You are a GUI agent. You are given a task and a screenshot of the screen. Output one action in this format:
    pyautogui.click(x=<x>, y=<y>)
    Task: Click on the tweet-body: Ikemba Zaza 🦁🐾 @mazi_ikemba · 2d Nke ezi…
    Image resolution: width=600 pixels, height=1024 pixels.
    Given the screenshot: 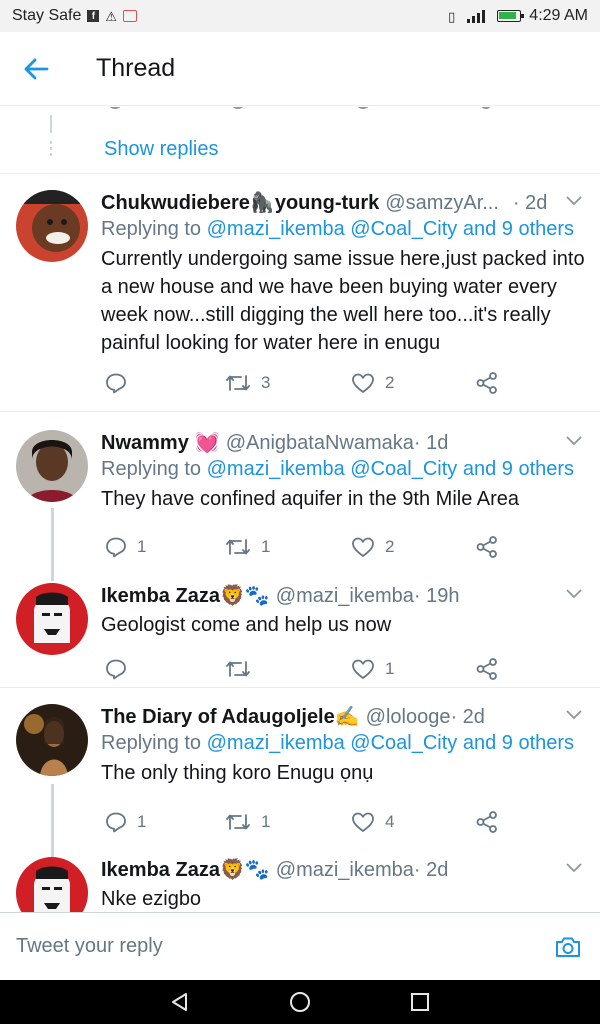 What is the action you would take?
    pyautogui.click(x=343, y=884)
    